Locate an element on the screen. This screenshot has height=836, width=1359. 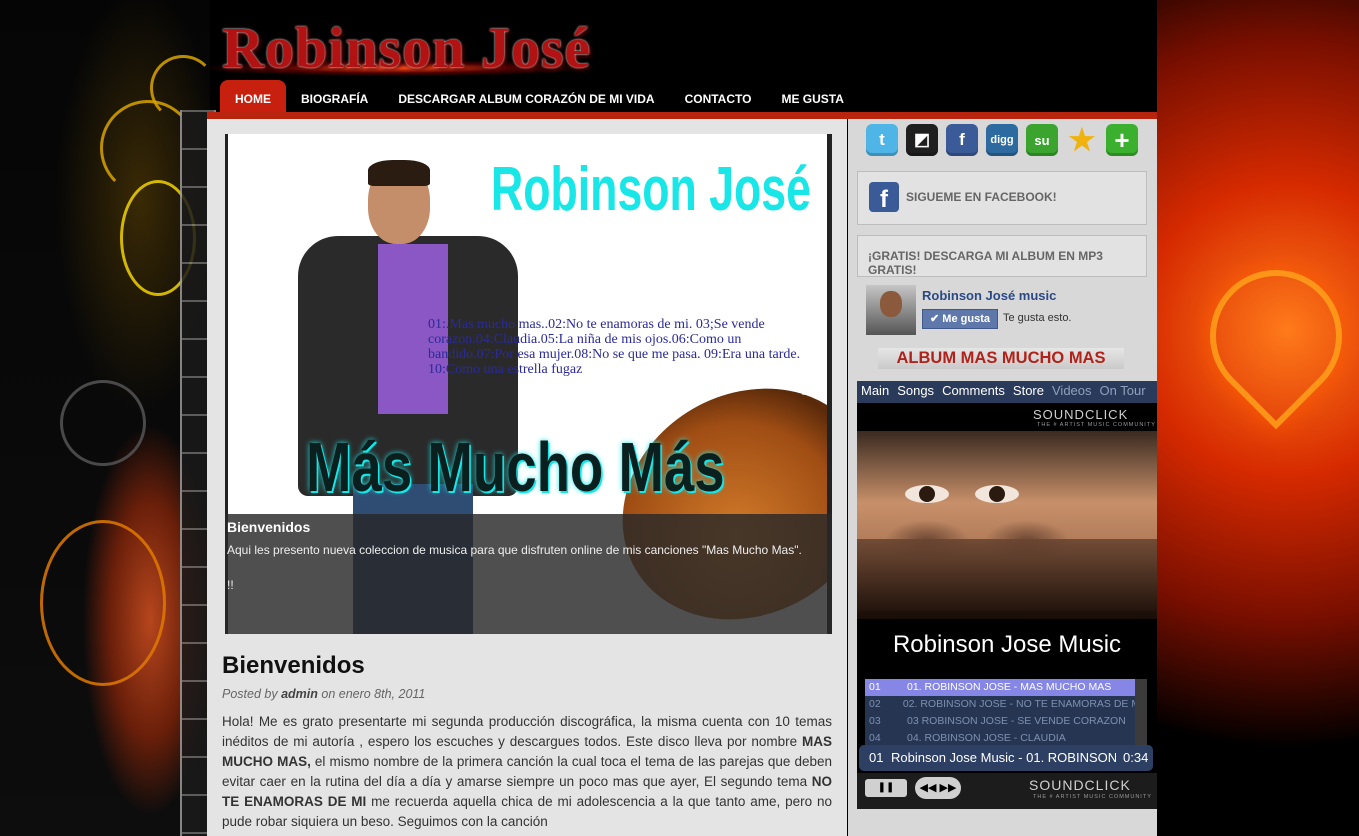
caption-extra: !! is located at coordinates (230, 585).